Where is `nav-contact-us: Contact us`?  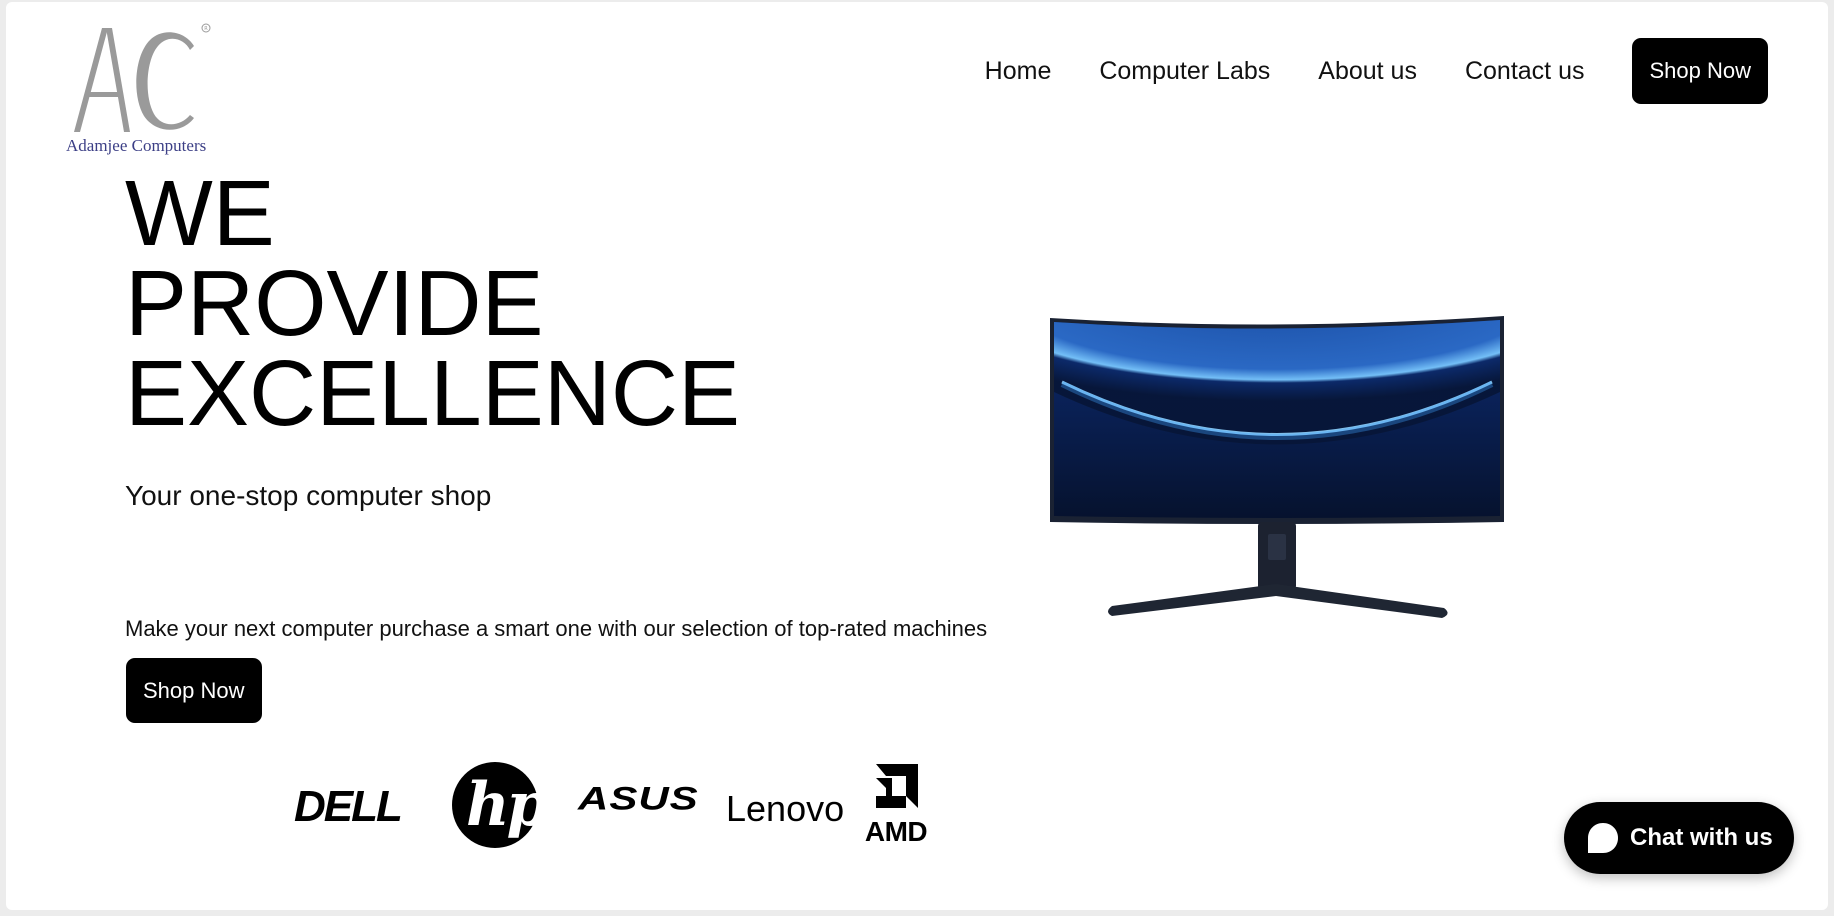 nav-contact-us: Contact us is located at coordinates (1525, 71).